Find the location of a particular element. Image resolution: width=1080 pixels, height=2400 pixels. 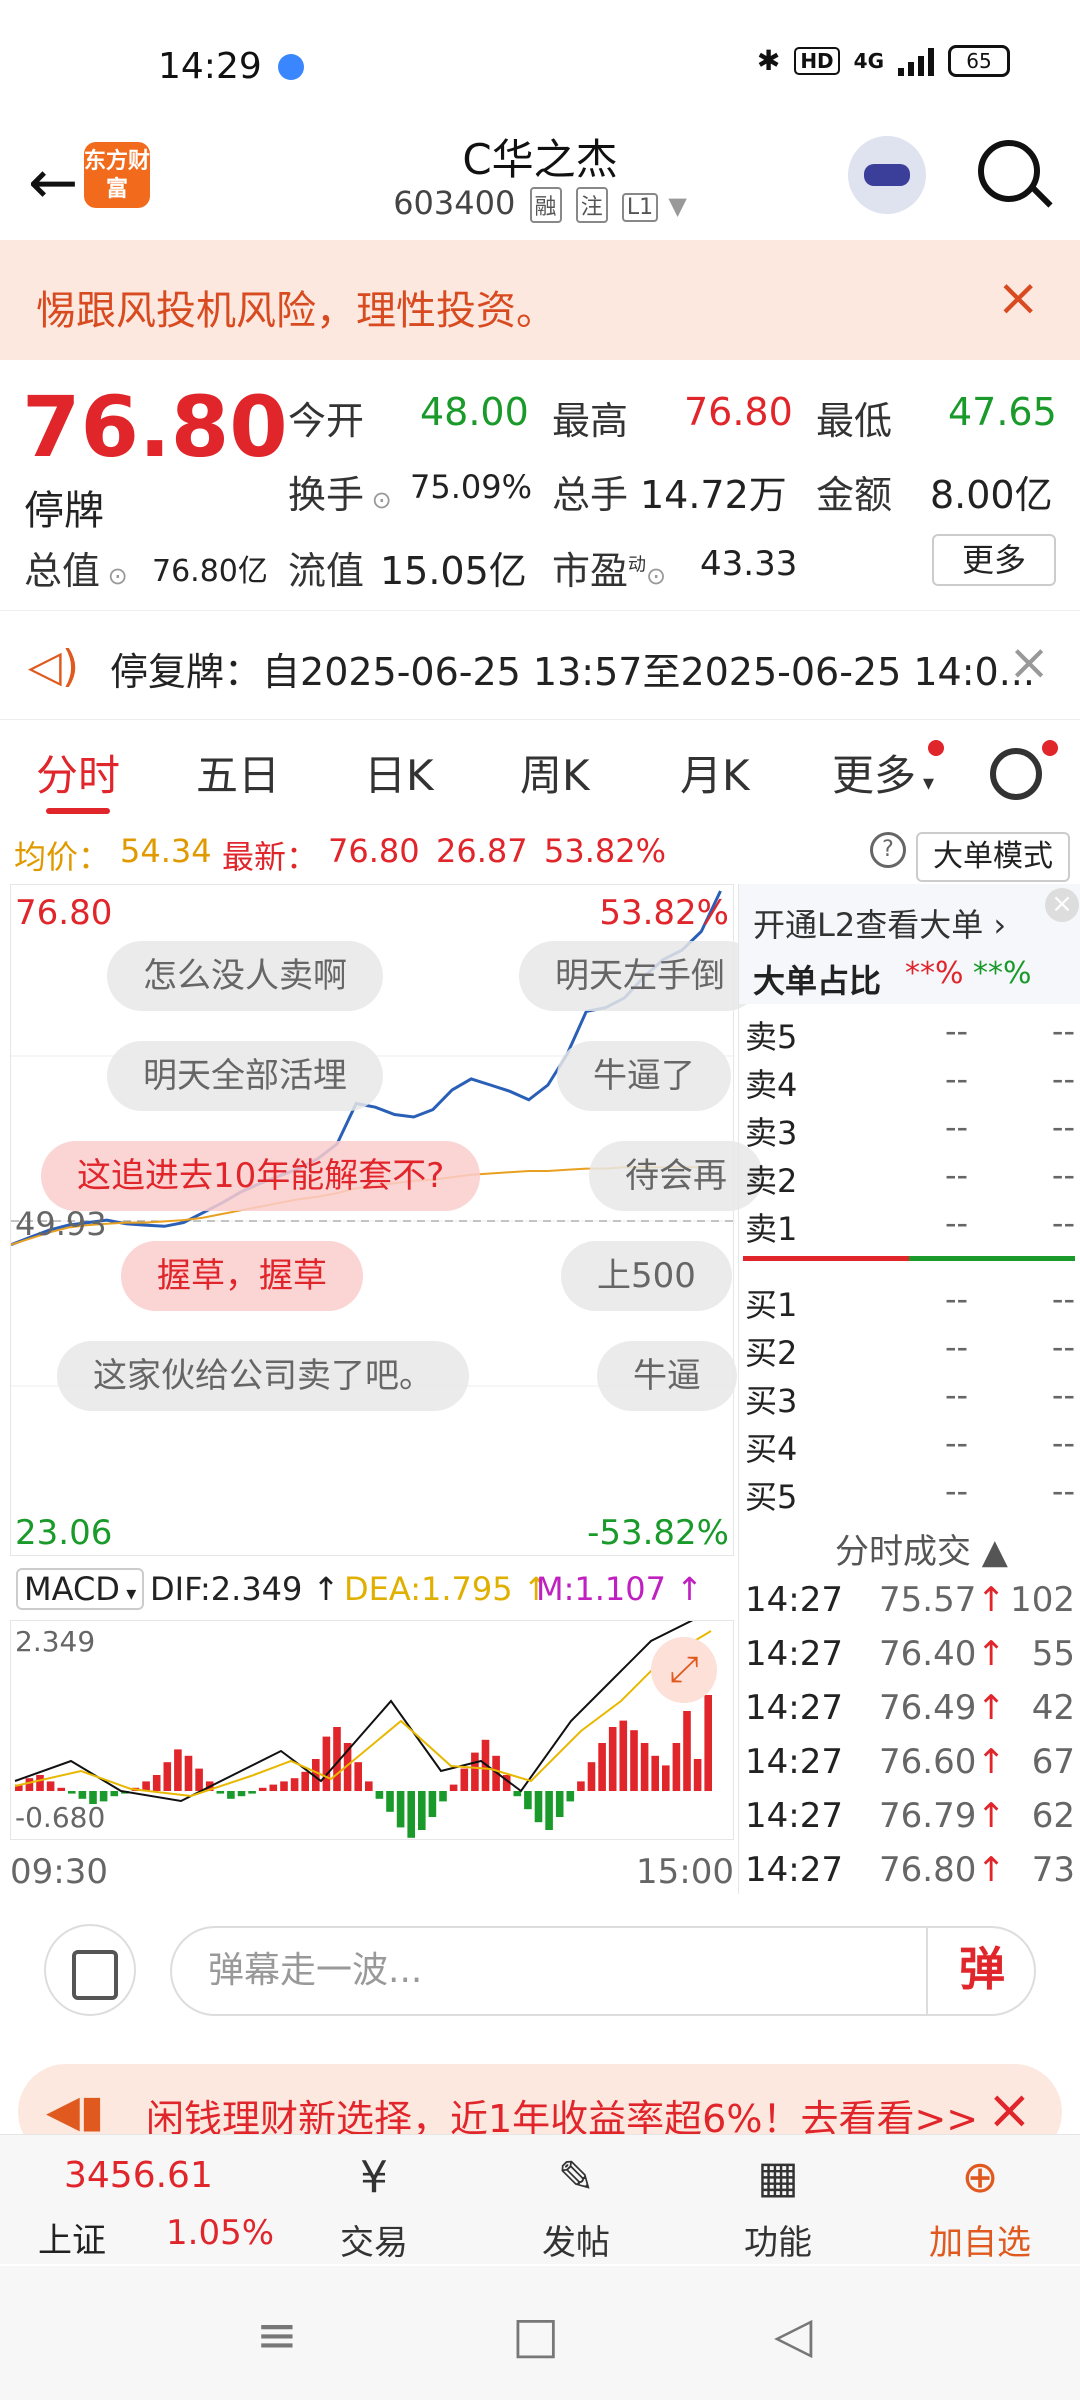

tab-weekly-k: 周K is located at coordinates (555, 772).